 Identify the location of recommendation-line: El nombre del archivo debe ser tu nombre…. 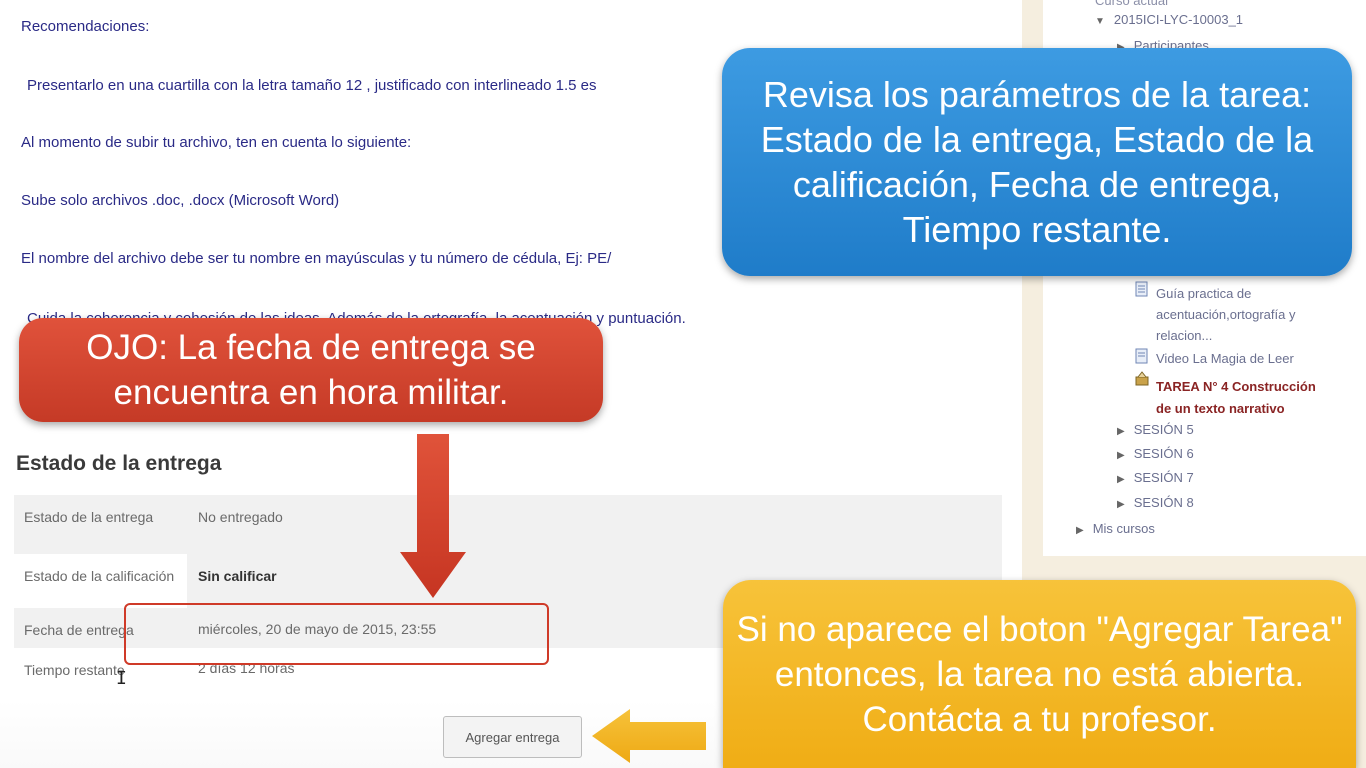
(316, 258).